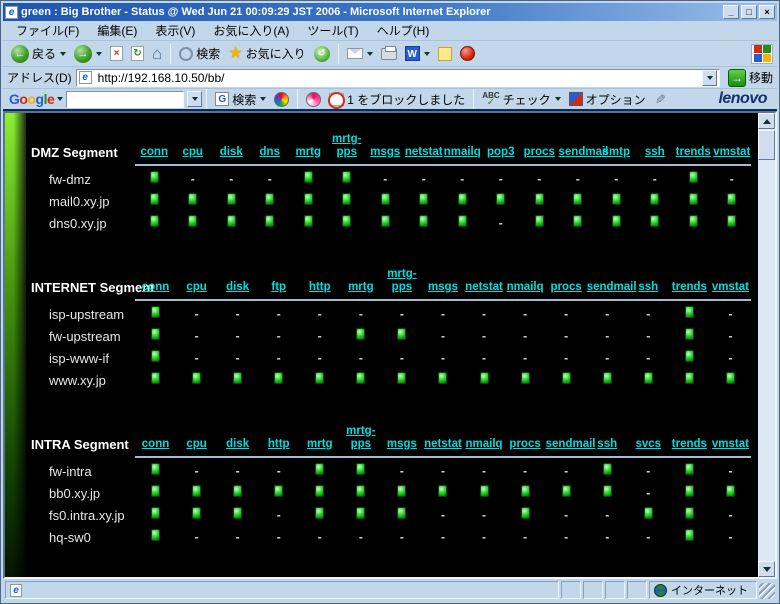  I want to click on column-link-mrtg: mrtg, so click(320, 444).